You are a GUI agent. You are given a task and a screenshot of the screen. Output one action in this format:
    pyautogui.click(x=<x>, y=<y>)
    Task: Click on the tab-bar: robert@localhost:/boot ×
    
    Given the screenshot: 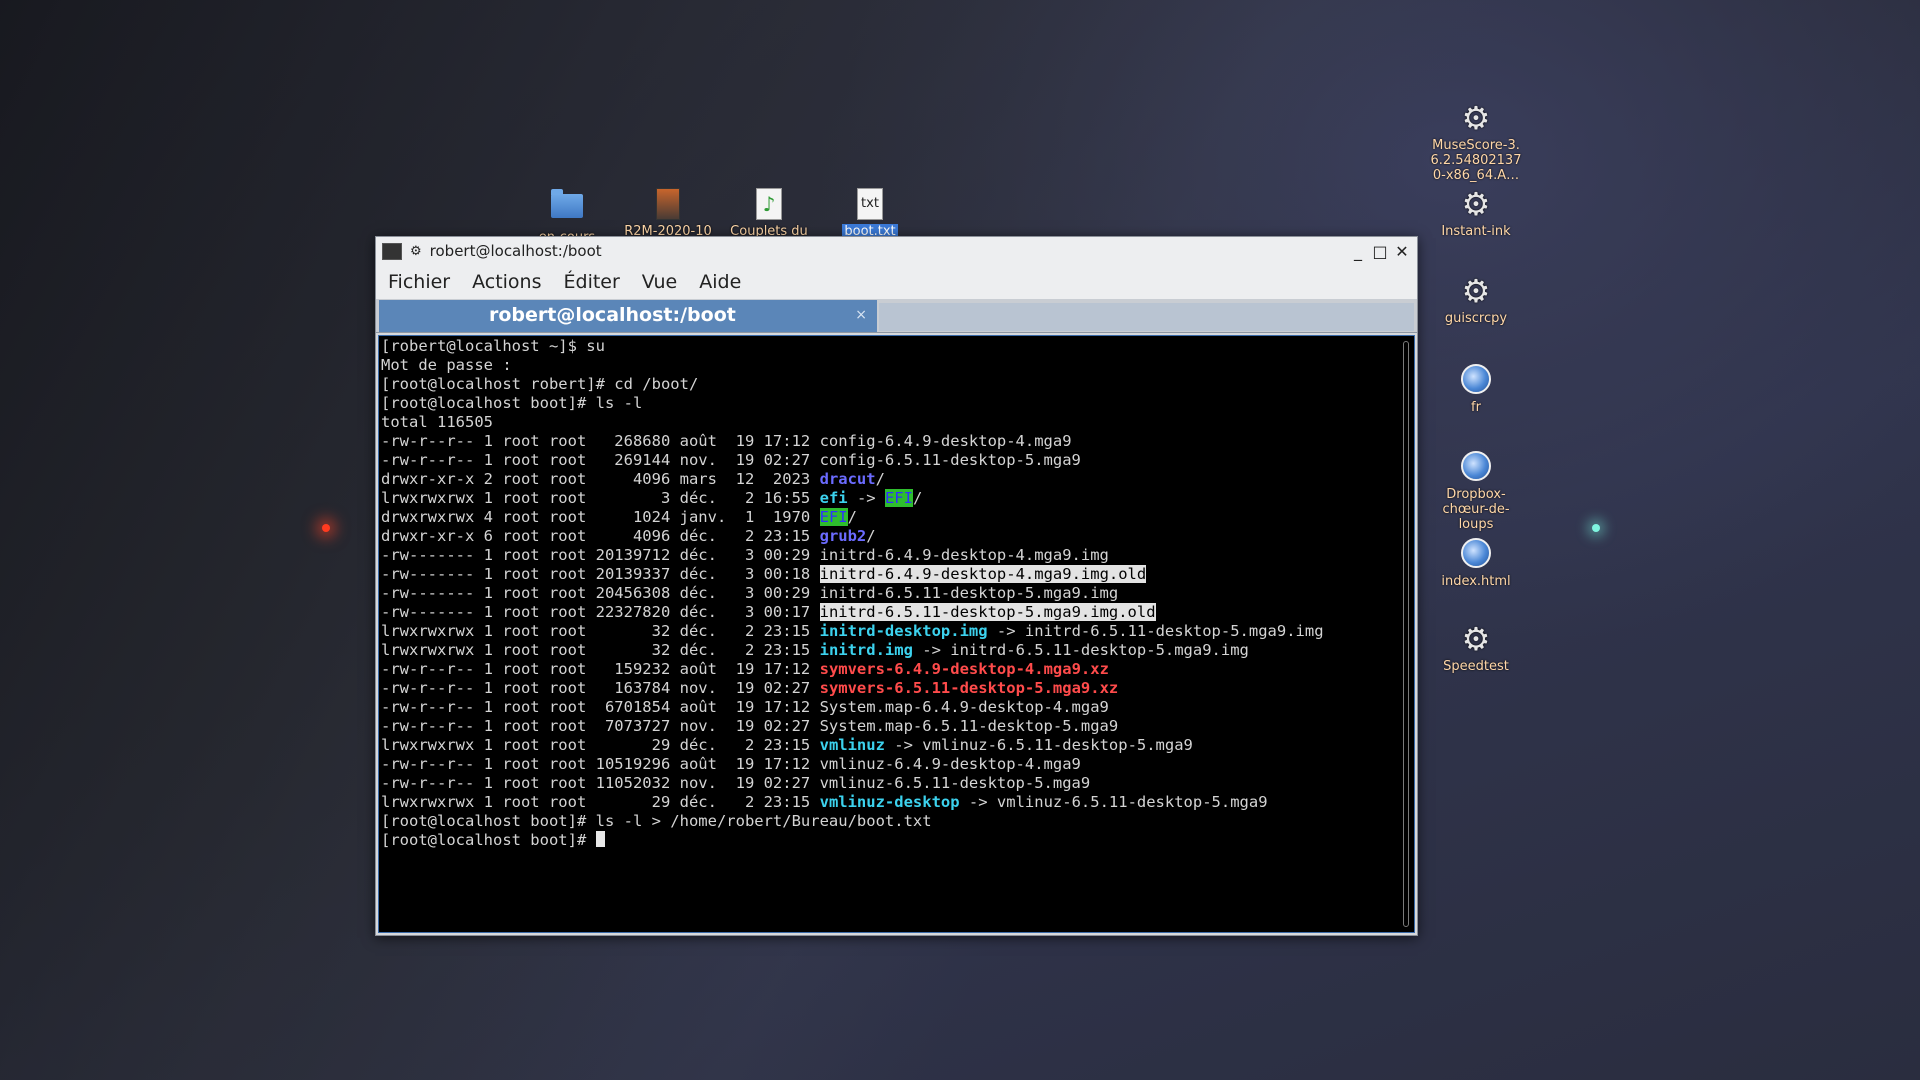 What is the action you would take?
    pyautogui.click(x=896, y=316)
    